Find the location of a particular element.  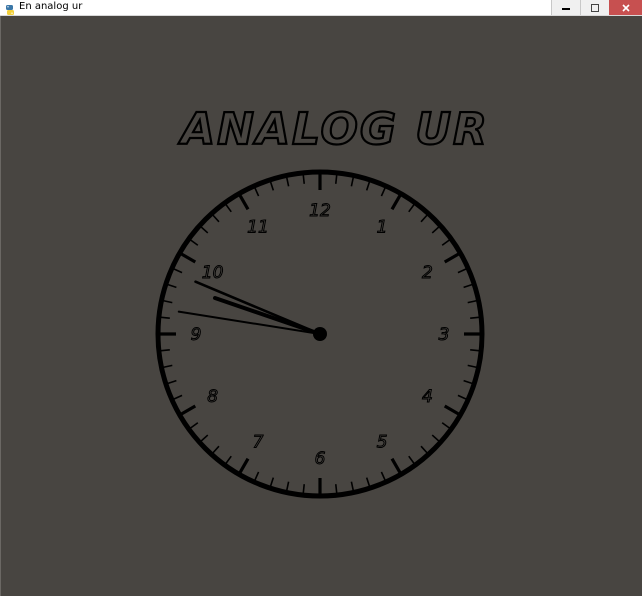

clock-numeral: 8 is located at coordinates (212, 397).